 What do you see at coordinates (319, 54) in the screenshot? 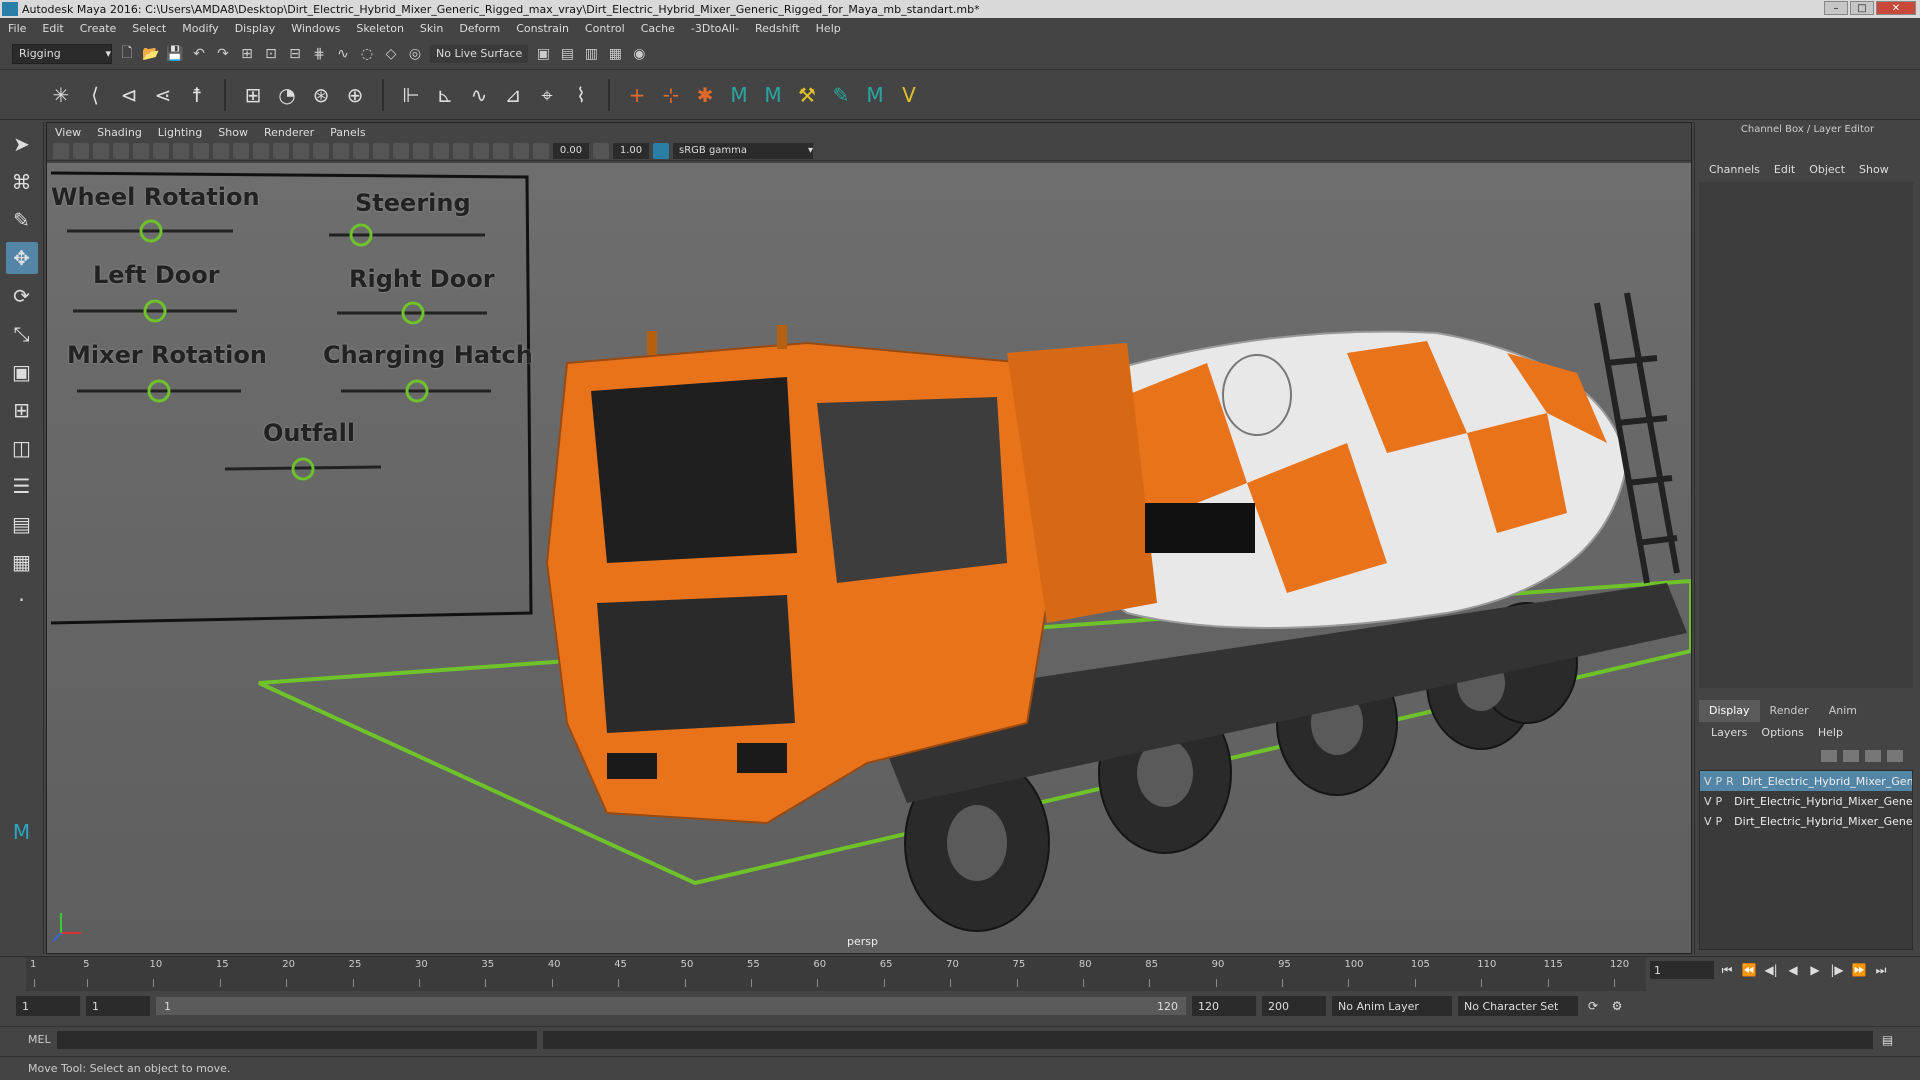
I see `snap-grid-icon: ⋕` at bounding box center [319, 54].